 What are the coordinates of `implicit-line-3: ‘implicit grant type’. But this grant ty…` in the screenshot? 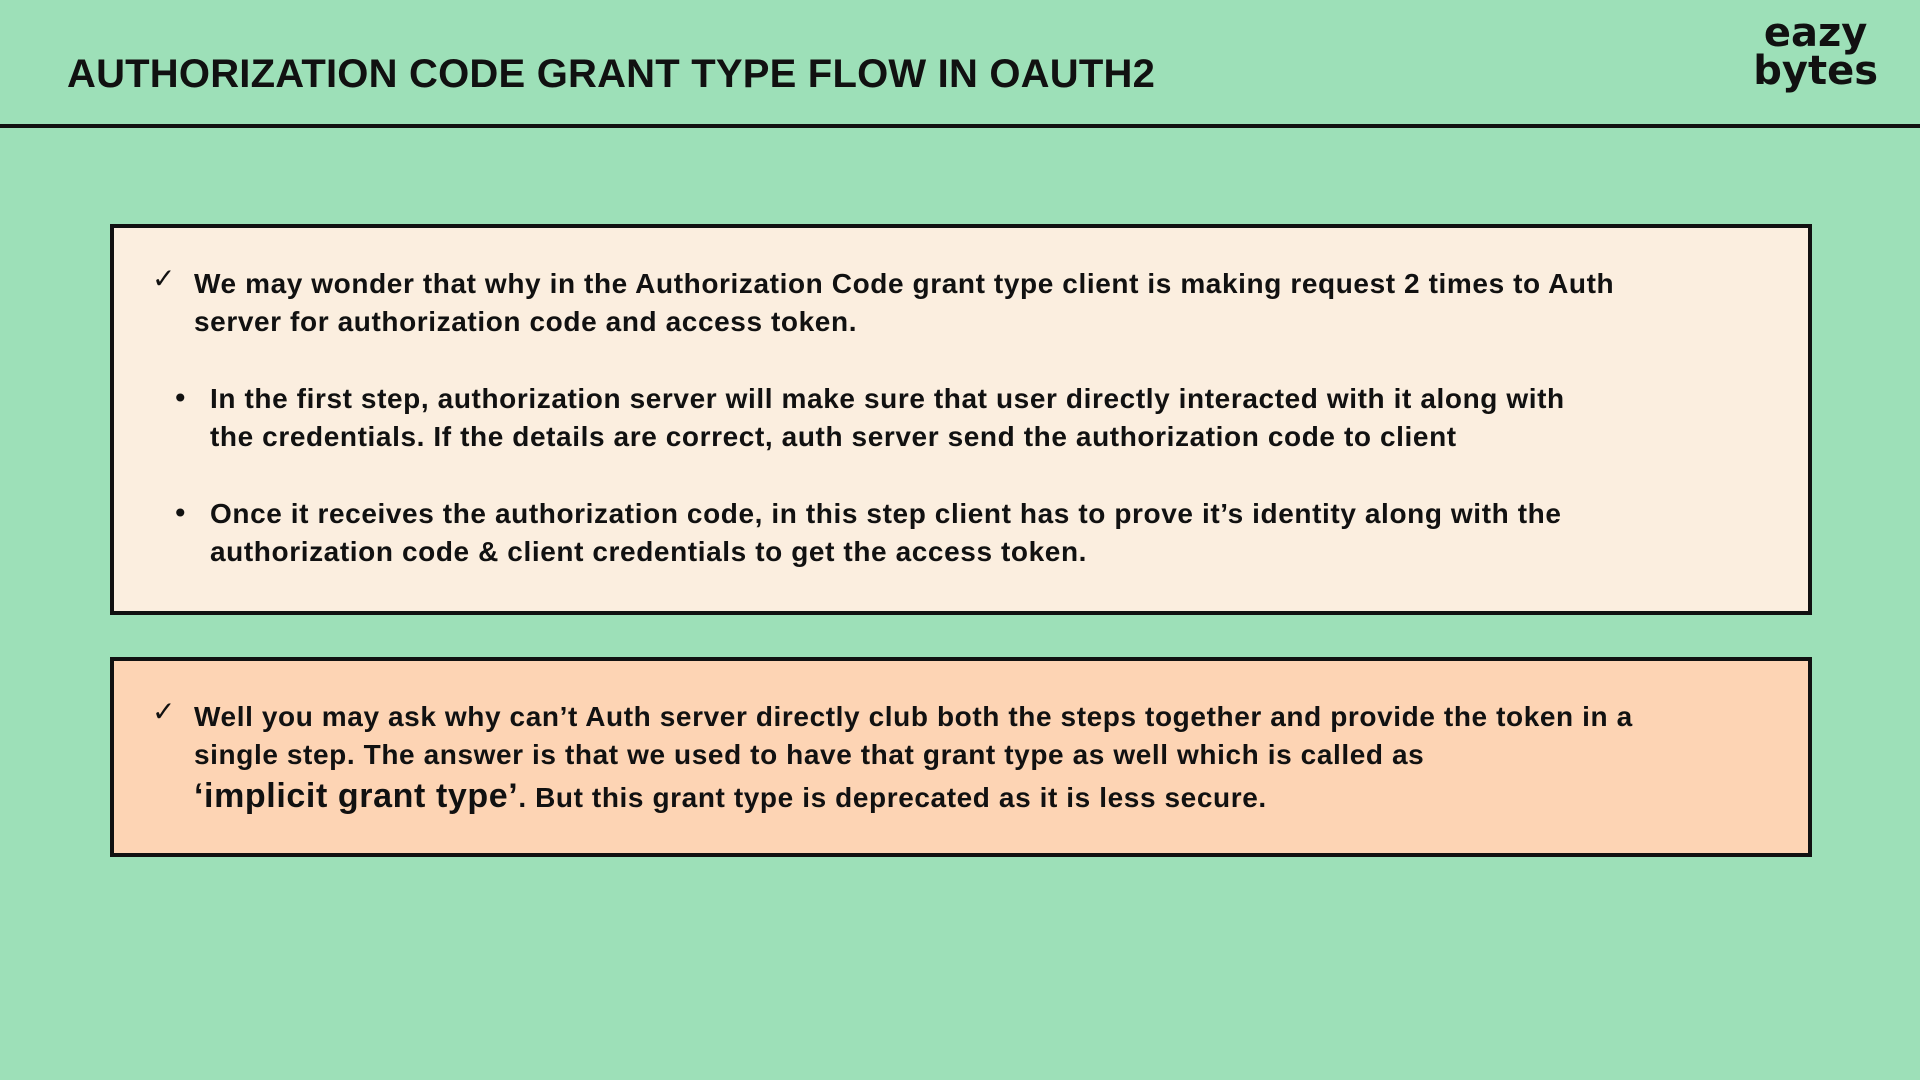 It's located at (913, 797).